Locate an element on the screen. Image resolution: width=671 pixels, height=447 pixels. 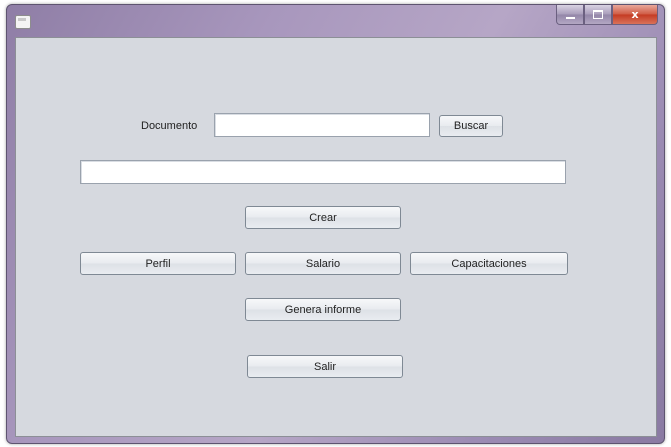
close-button: x is located at coordinates (635, 15).